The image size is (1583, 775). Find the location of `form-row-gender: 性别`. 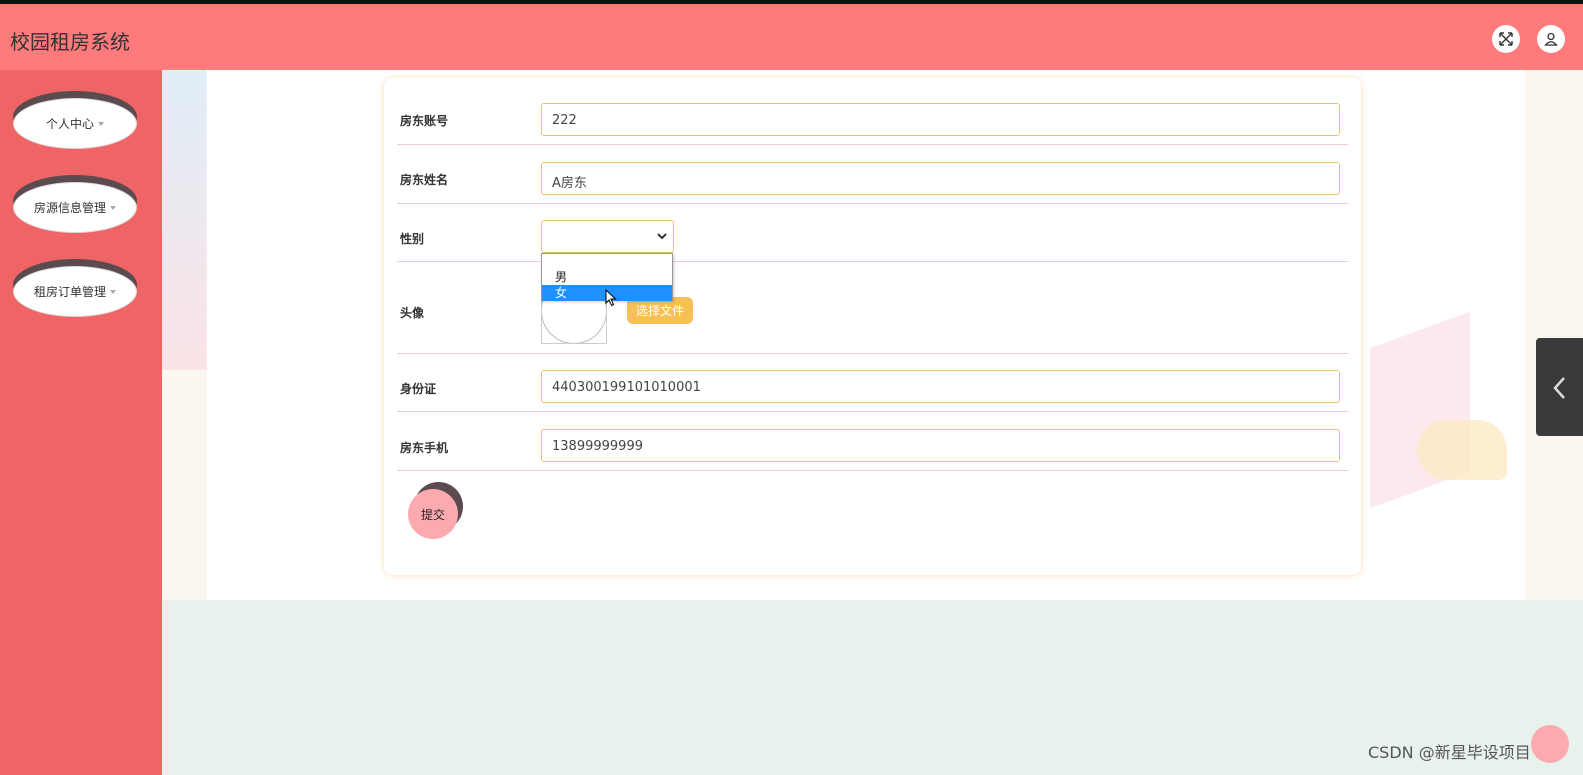

form-row-gender: 性别 is located at coordinates (872, 233).